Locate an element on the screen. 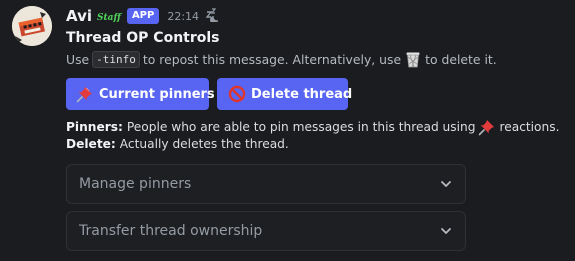 The image size is (575, 261). timestamp: 22:14 is located at coordinates (183, 16).